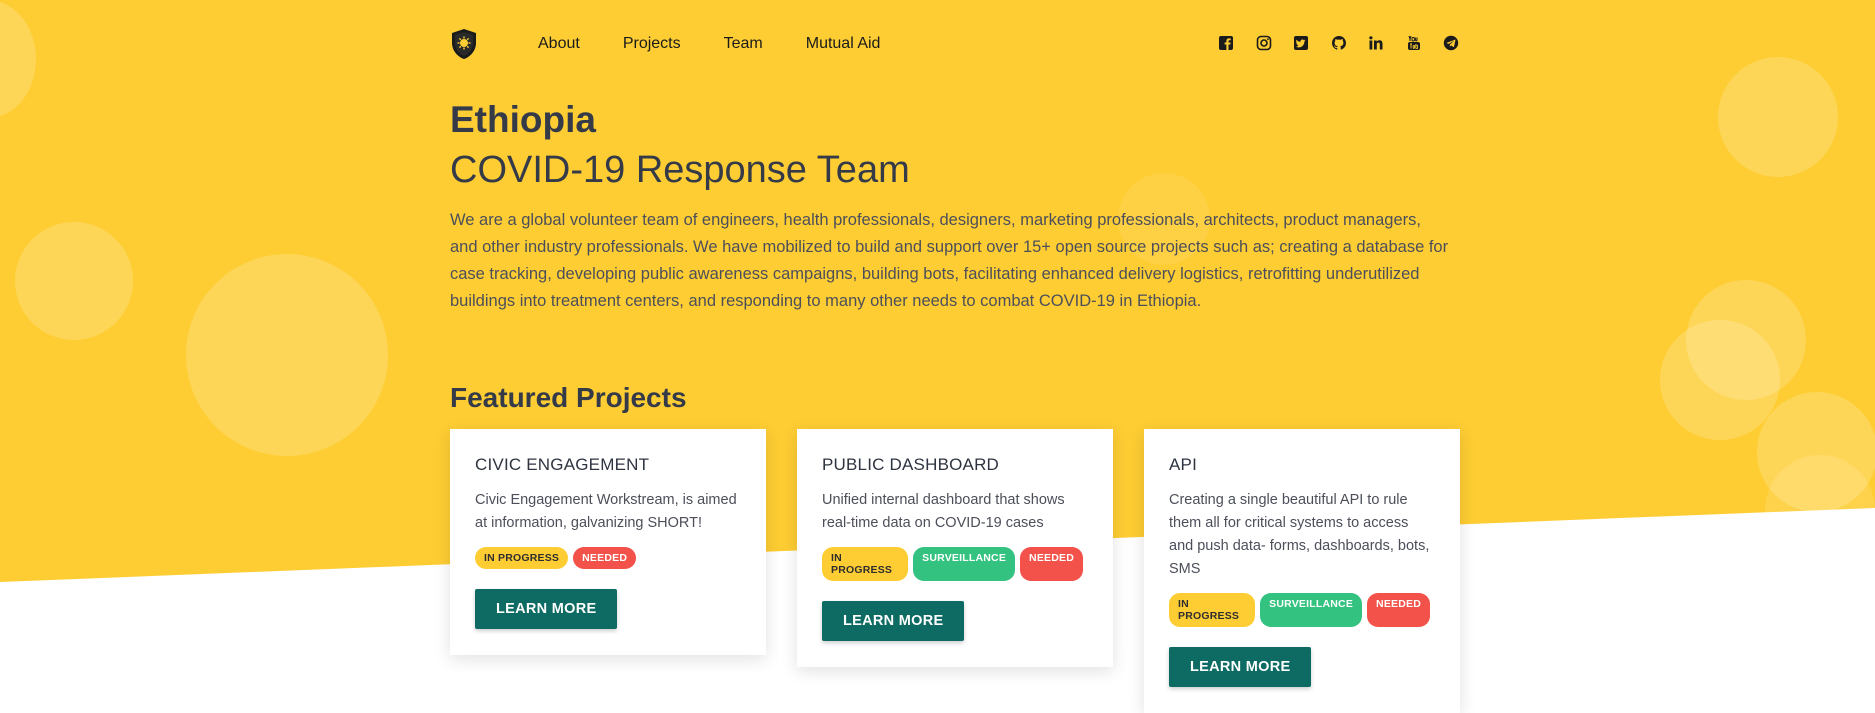 This screenshot has width=1875, height=713. What do you see at coordinates (568, 397) in the screenshot?
I see `featured-projects-heading: Featured Projects` at bounding box center [568, 397].